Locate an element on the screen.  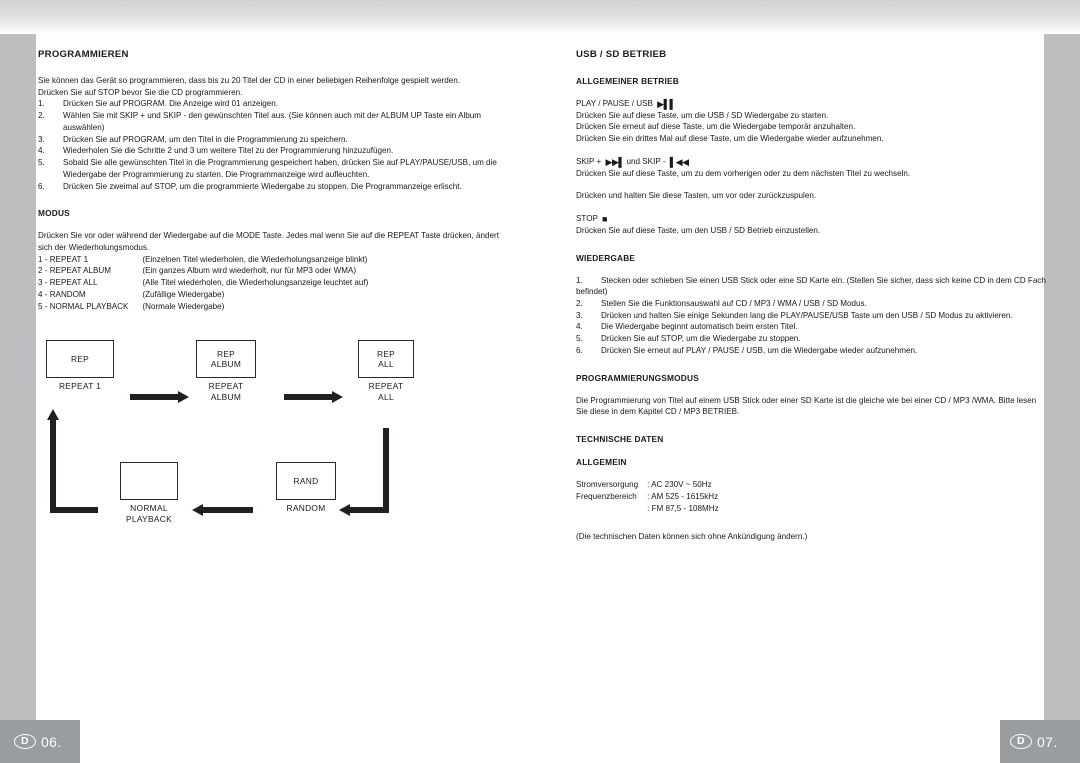
display-text: REP is located at coordinates (80, 359).